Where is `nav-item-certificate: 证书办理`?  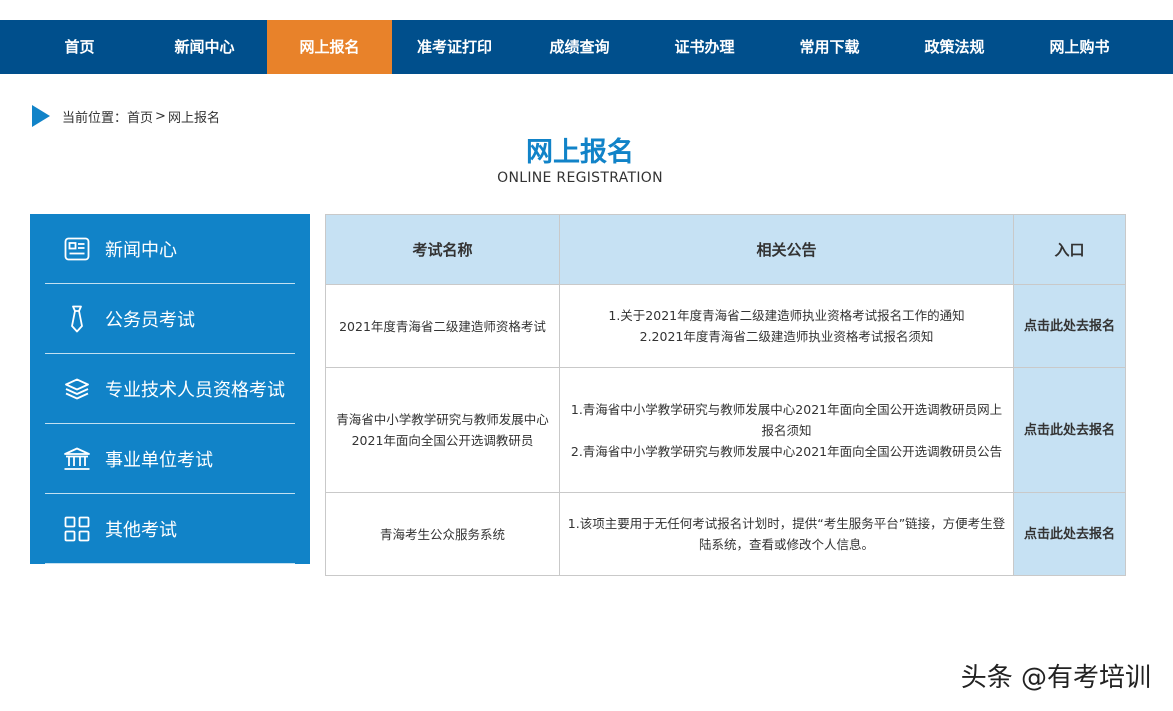
nav-item-certificate: 证书办理 is located at coordinates (704, 47).